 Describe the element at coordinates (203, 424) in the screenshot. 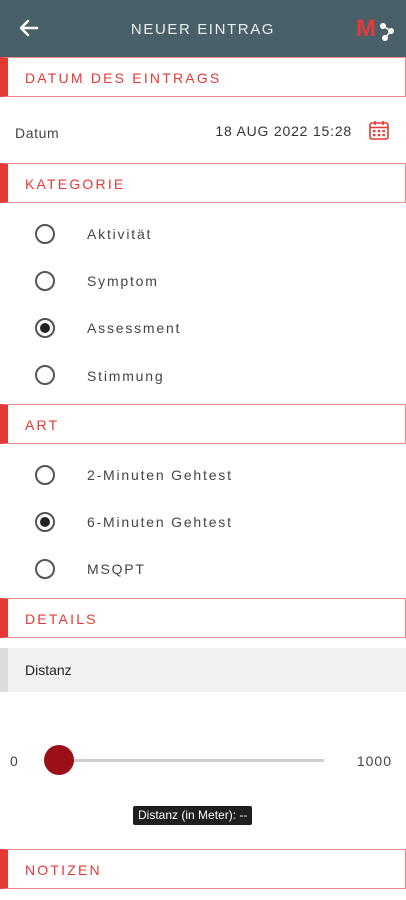

I see `section-header-art: ART` at that location.